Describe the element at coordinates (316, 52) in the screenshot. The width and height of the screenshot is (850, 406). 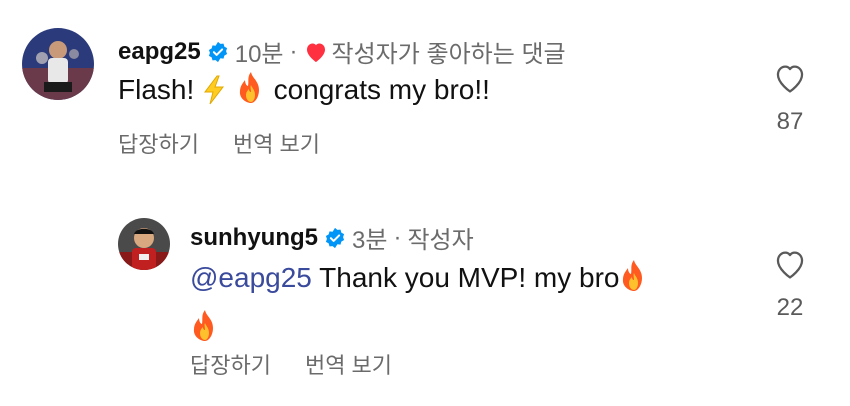
I see `heart-filled-icon` at that location.